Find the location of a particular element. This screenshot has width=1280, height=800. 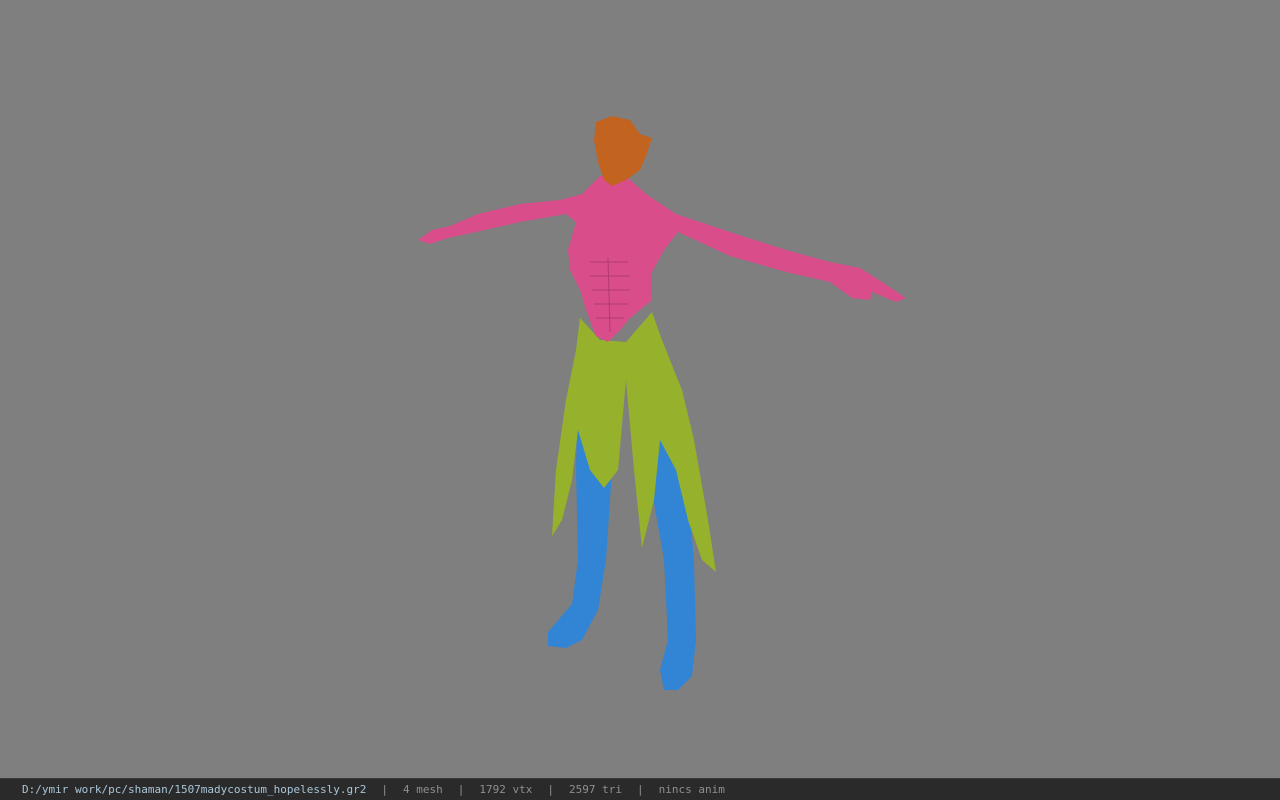

status-animation: nincs anim is located at coordinates (691, 789).